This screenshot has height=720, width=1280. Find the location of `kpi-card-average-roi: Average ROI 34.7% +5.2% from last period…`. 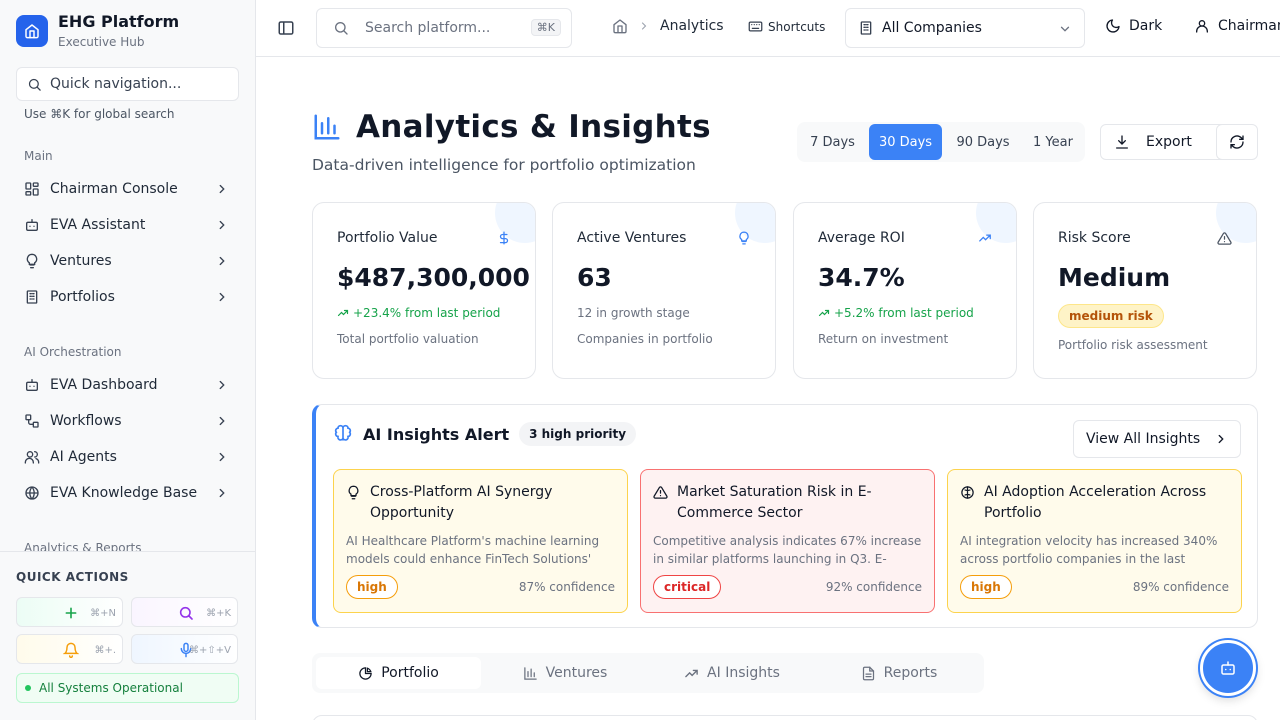

kpi-card-average-roi: Average ROI 34.7% +5.2% from last period… is located at coordinates (905, 290).